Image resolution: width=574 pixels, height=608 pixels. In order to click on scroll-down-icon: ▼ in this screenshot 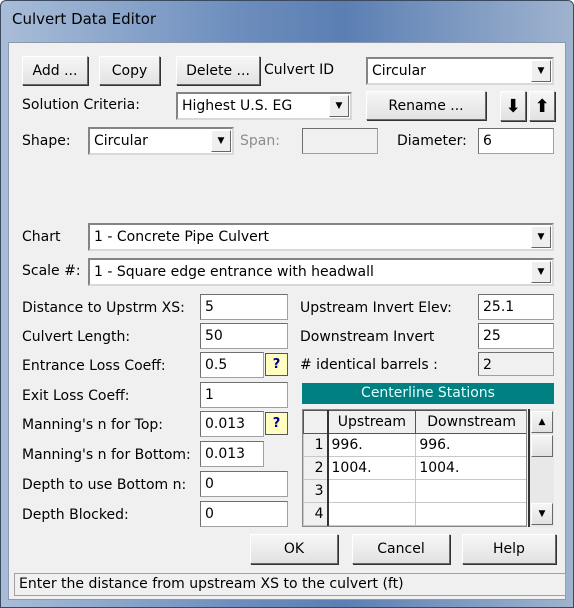, I will do `click(542, 514)`.